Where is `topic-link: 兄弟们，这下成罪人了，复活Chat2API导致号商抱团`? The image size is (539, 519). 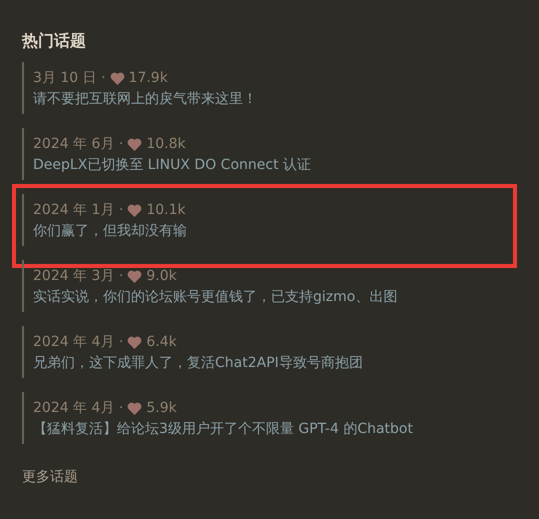 topic-link: 兄弟们，这下成罪人了，复活Chat2API导致号商抱团 is located at coordinates (267, 363).